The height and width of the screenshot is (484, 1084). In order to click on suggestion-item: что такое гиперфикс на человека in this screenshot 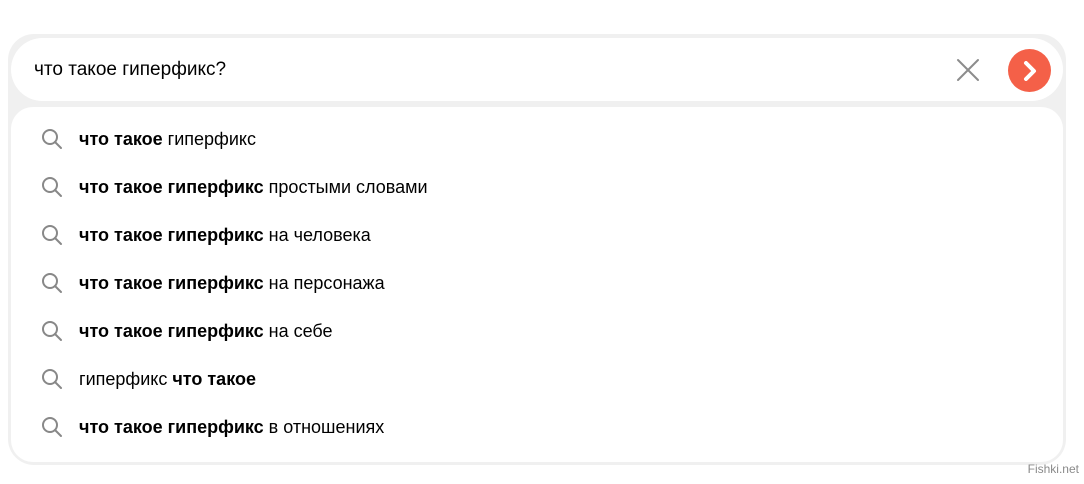, I will do `click(537, 235)`.